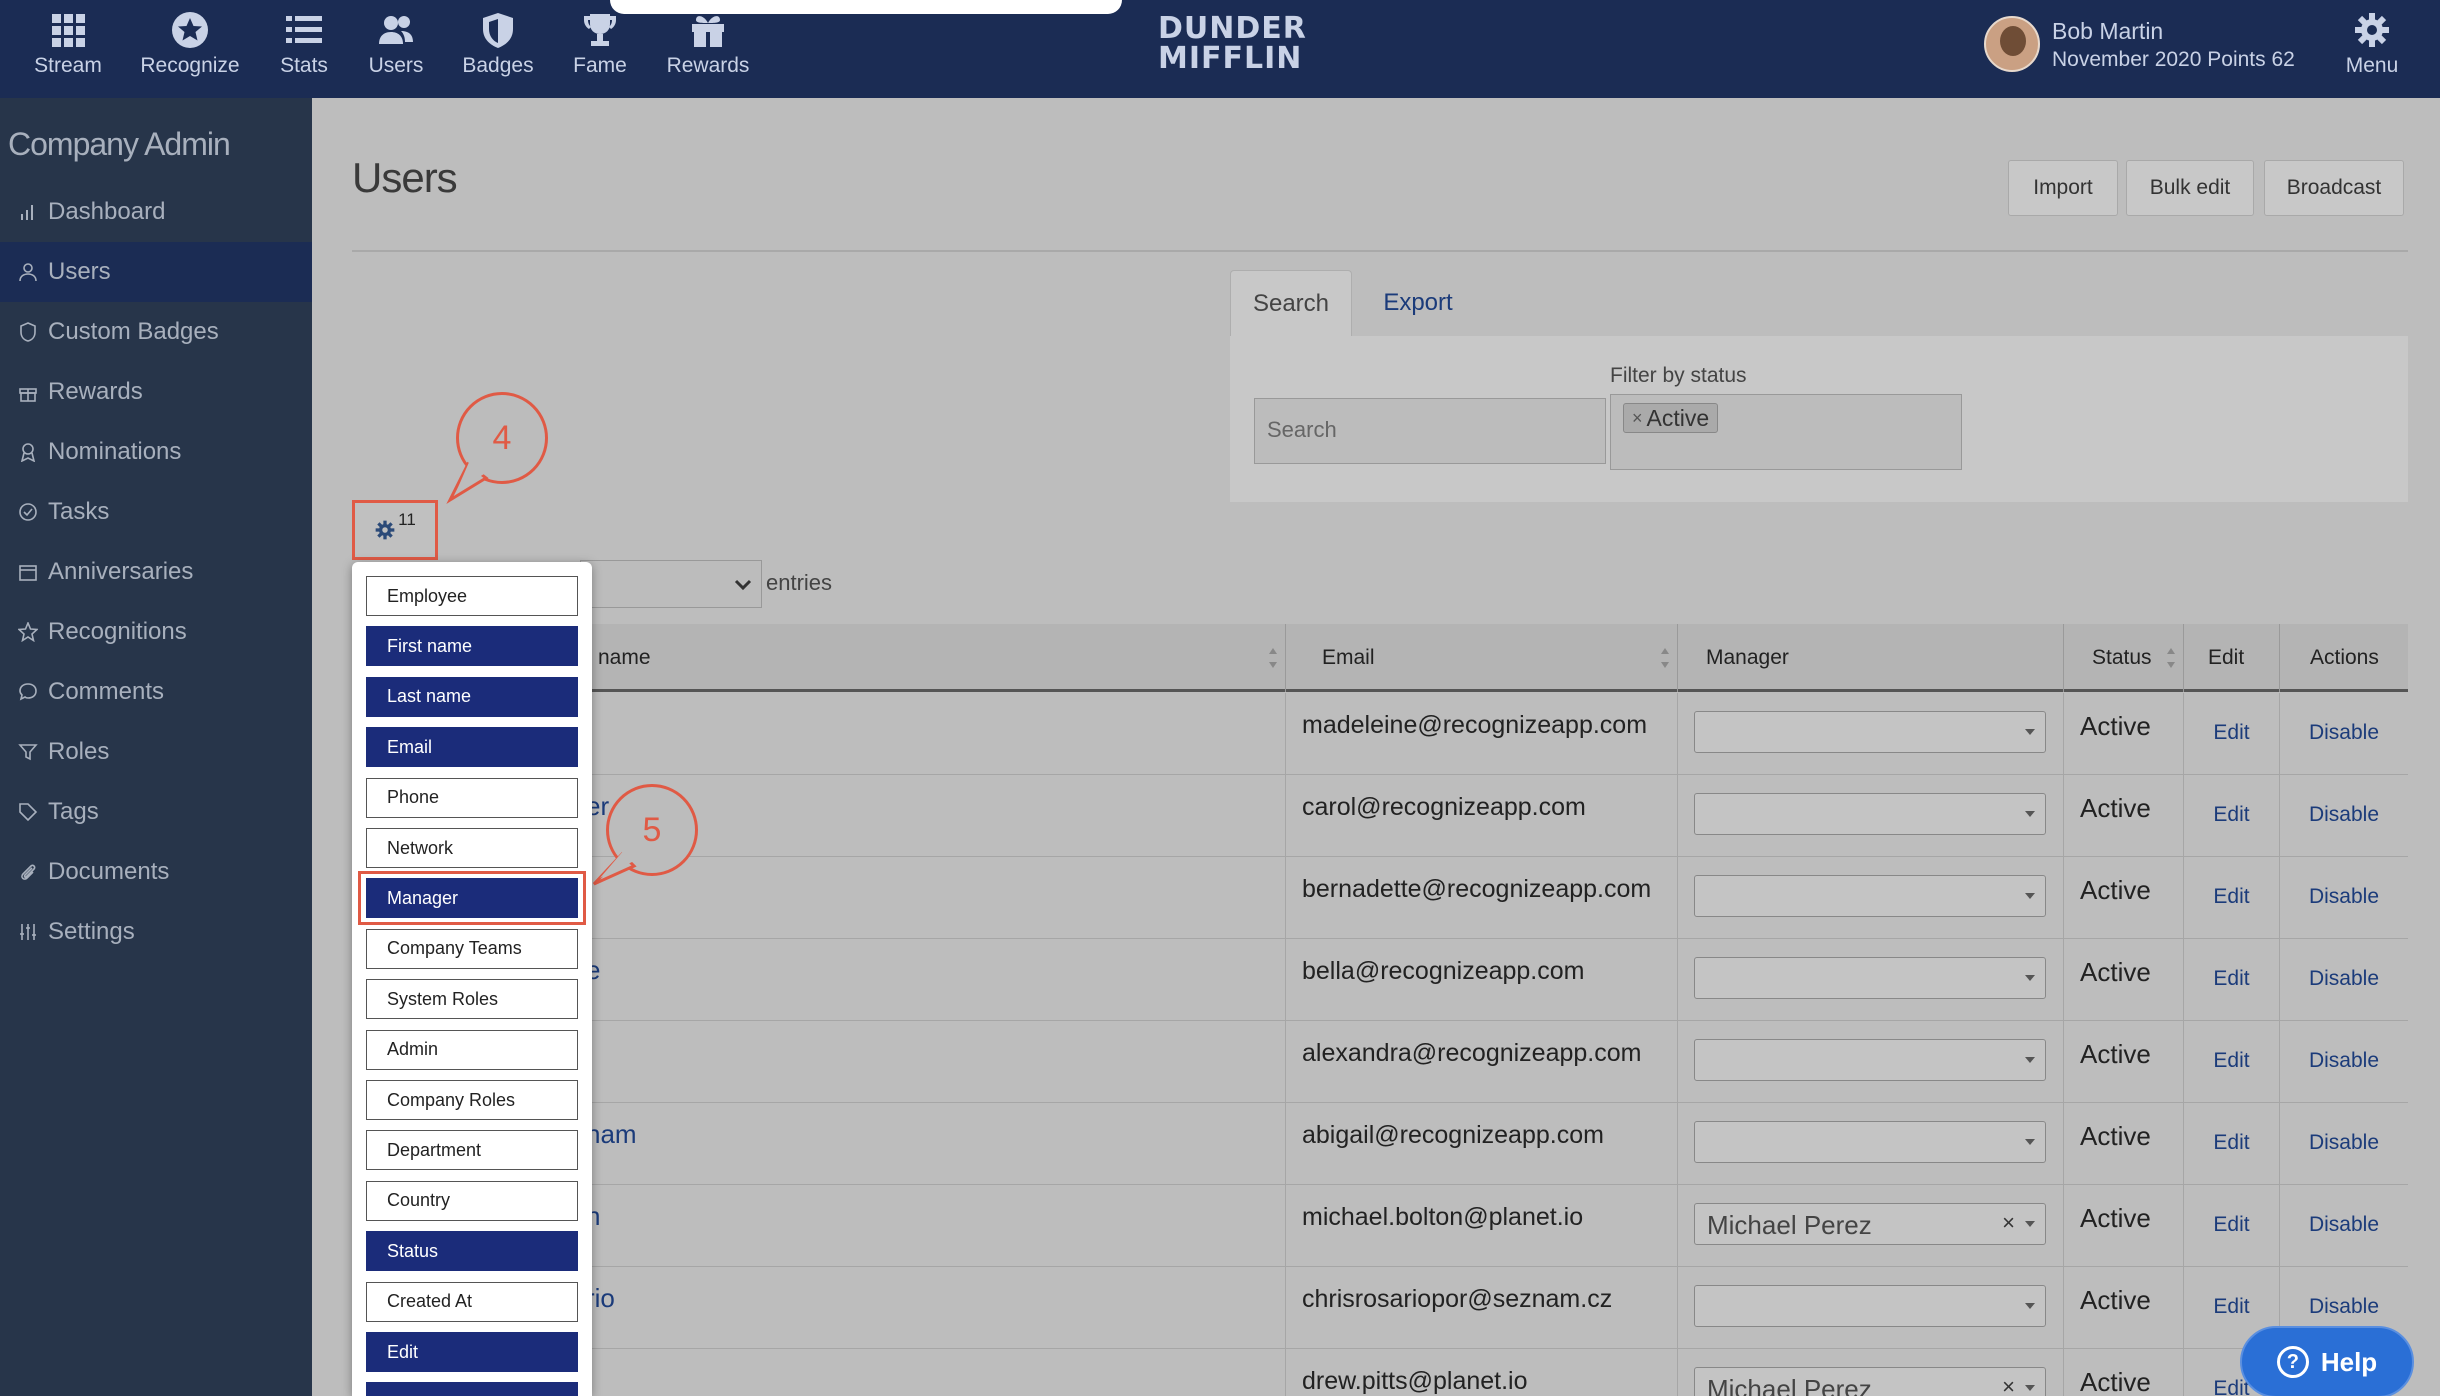 This screenshot has width=2440, height=1396. Describe the element at coordinates (472, 1049) in the screenshot. I see `column-toggle-admin: Admin` at that location.